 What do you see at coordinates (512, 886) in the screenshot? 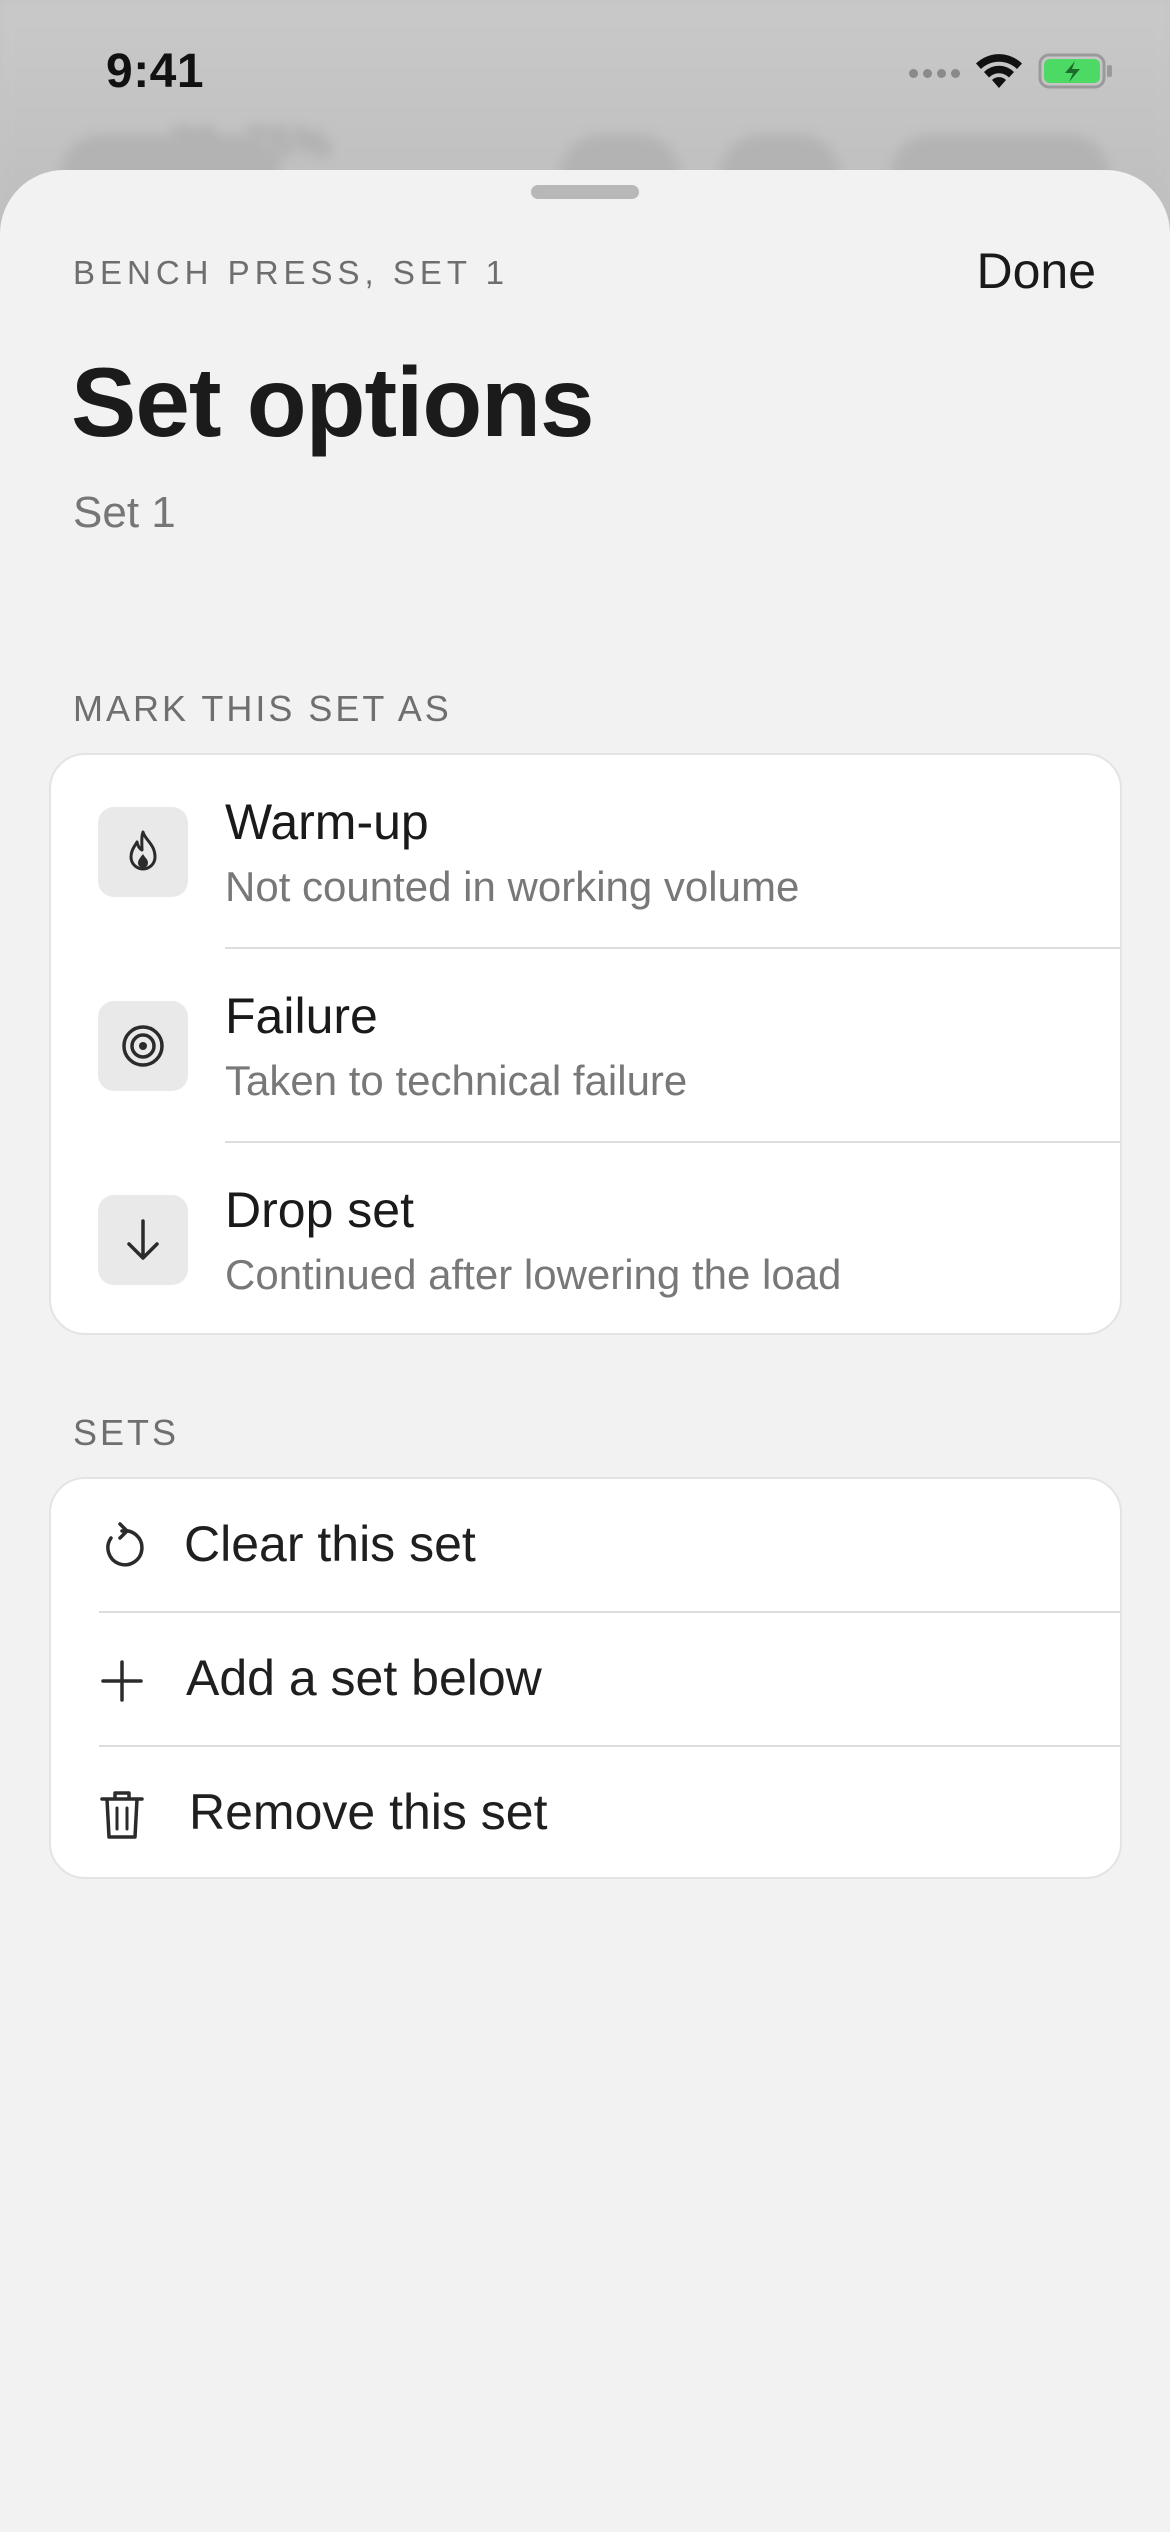
I see `mark-option-subtitle: Not counted in working volume` at bounding box center [512, 886].